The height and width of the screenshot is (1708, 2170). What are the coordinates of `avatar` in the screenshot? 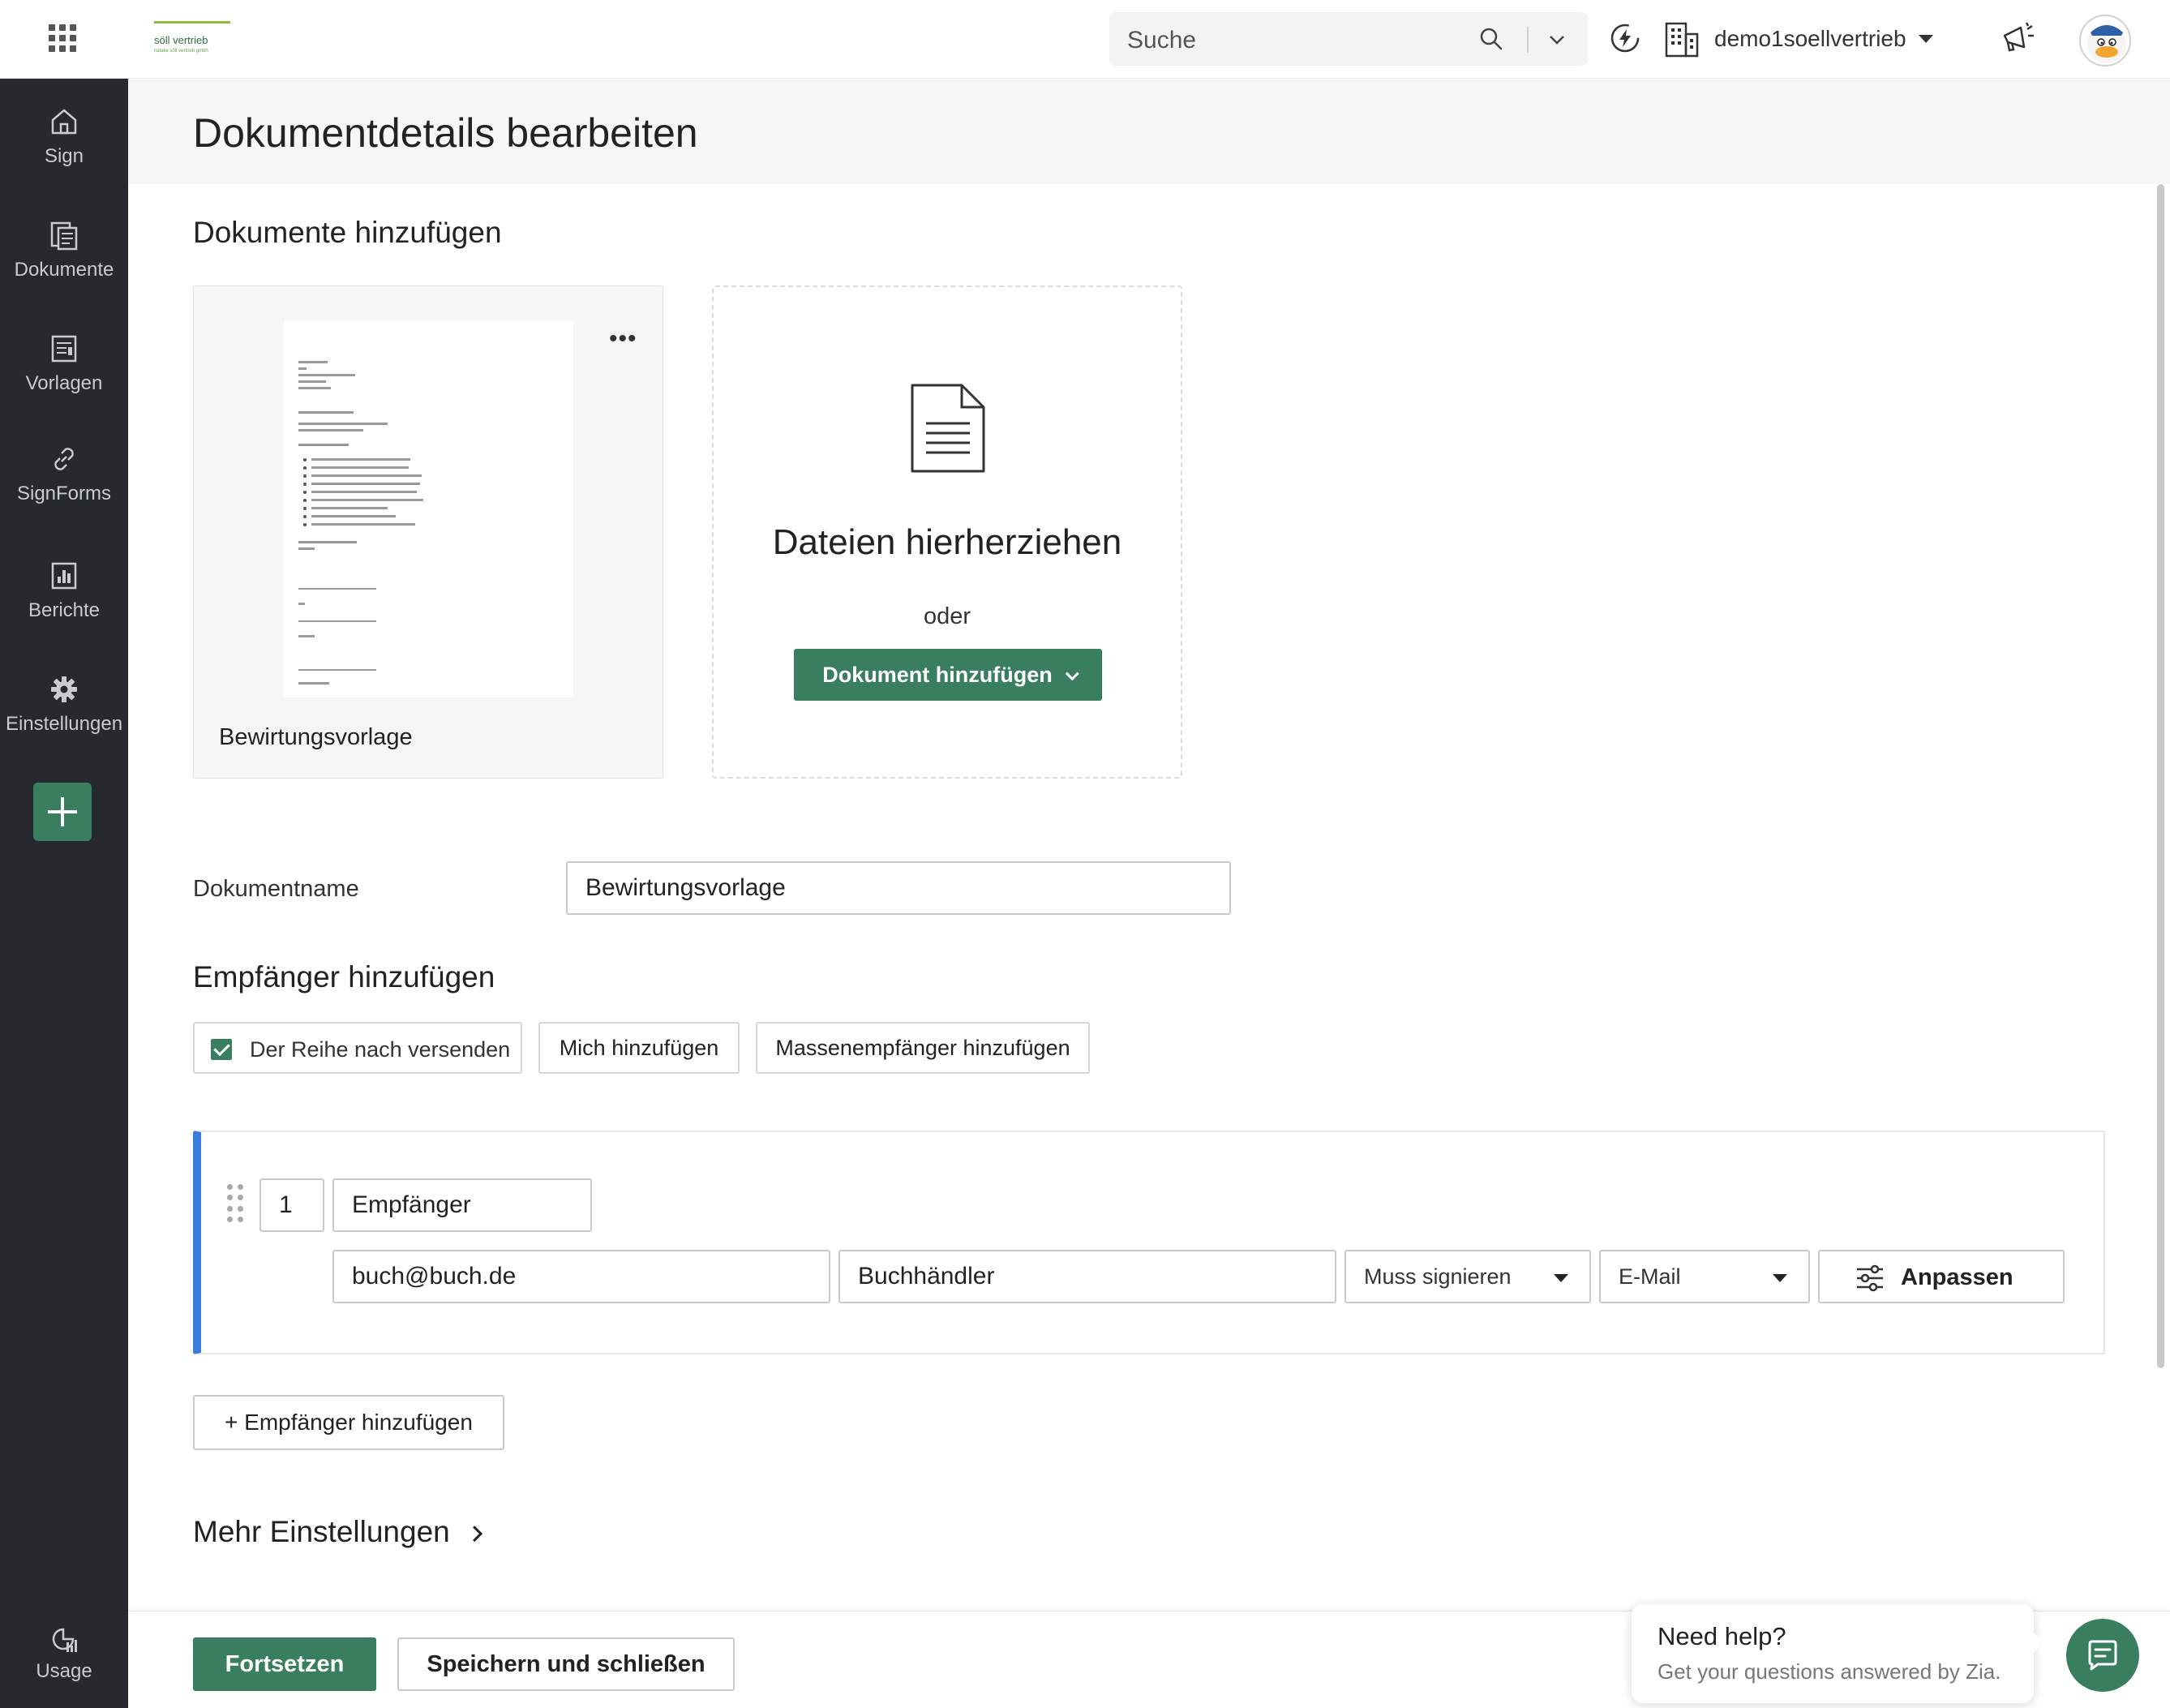 It's located at (2105, 41).